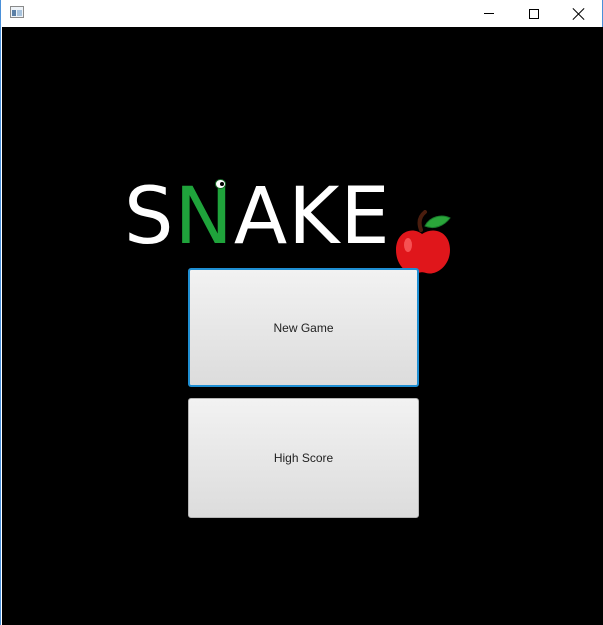 This screenshot has width=603, height=625. I want to click on close-button, so click(579, 13).